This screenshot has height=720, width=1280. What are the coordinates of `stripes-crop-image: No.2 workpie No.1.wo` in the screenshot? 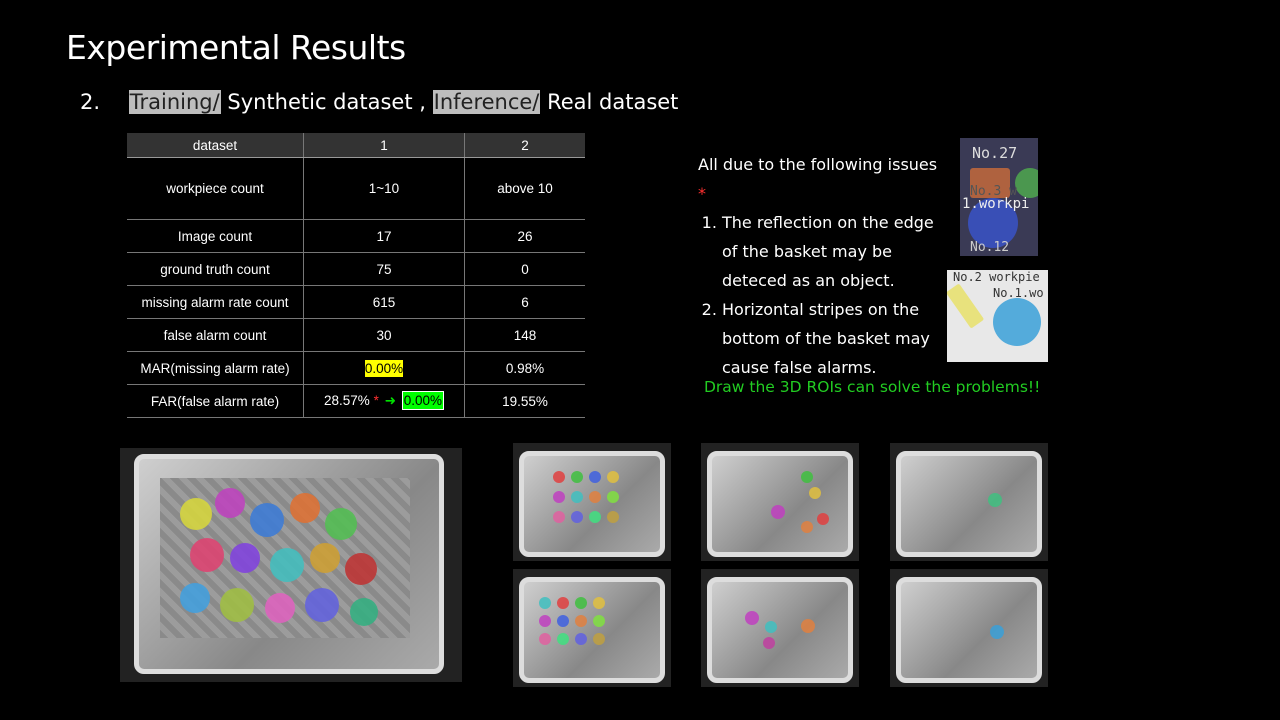 It's located at (997, 316).